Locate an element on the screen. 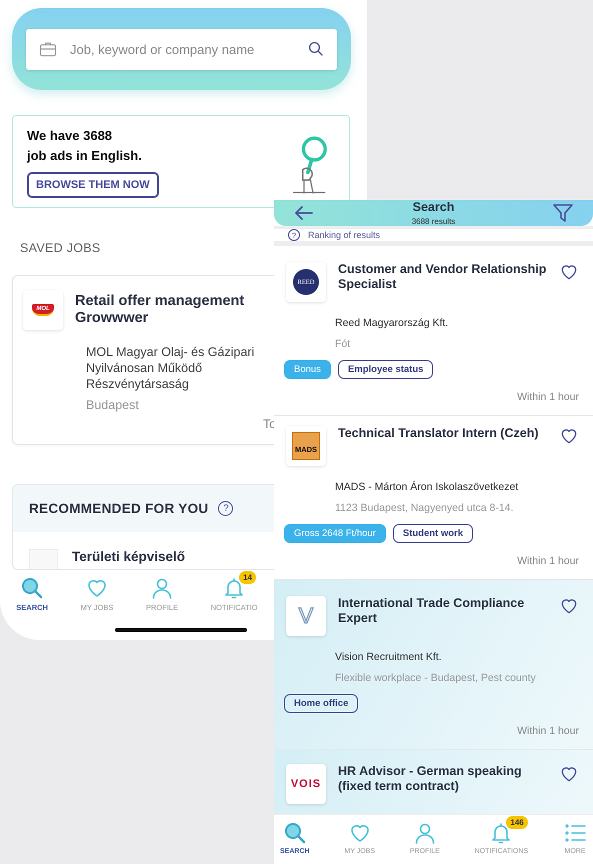 The height and width of the screenshot is (864, 593). help-icon: ? is located at coordinates (226, 508).